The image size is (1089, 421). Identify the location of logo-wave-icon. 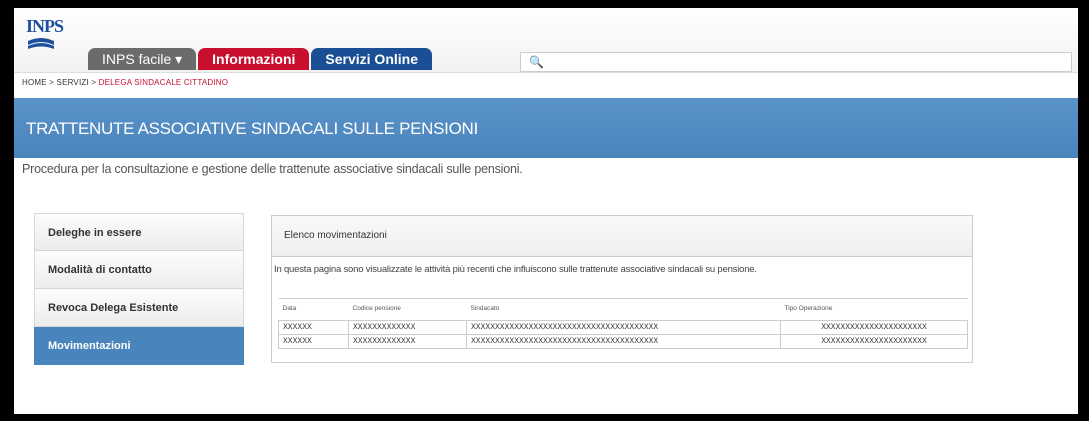
(41, 43).